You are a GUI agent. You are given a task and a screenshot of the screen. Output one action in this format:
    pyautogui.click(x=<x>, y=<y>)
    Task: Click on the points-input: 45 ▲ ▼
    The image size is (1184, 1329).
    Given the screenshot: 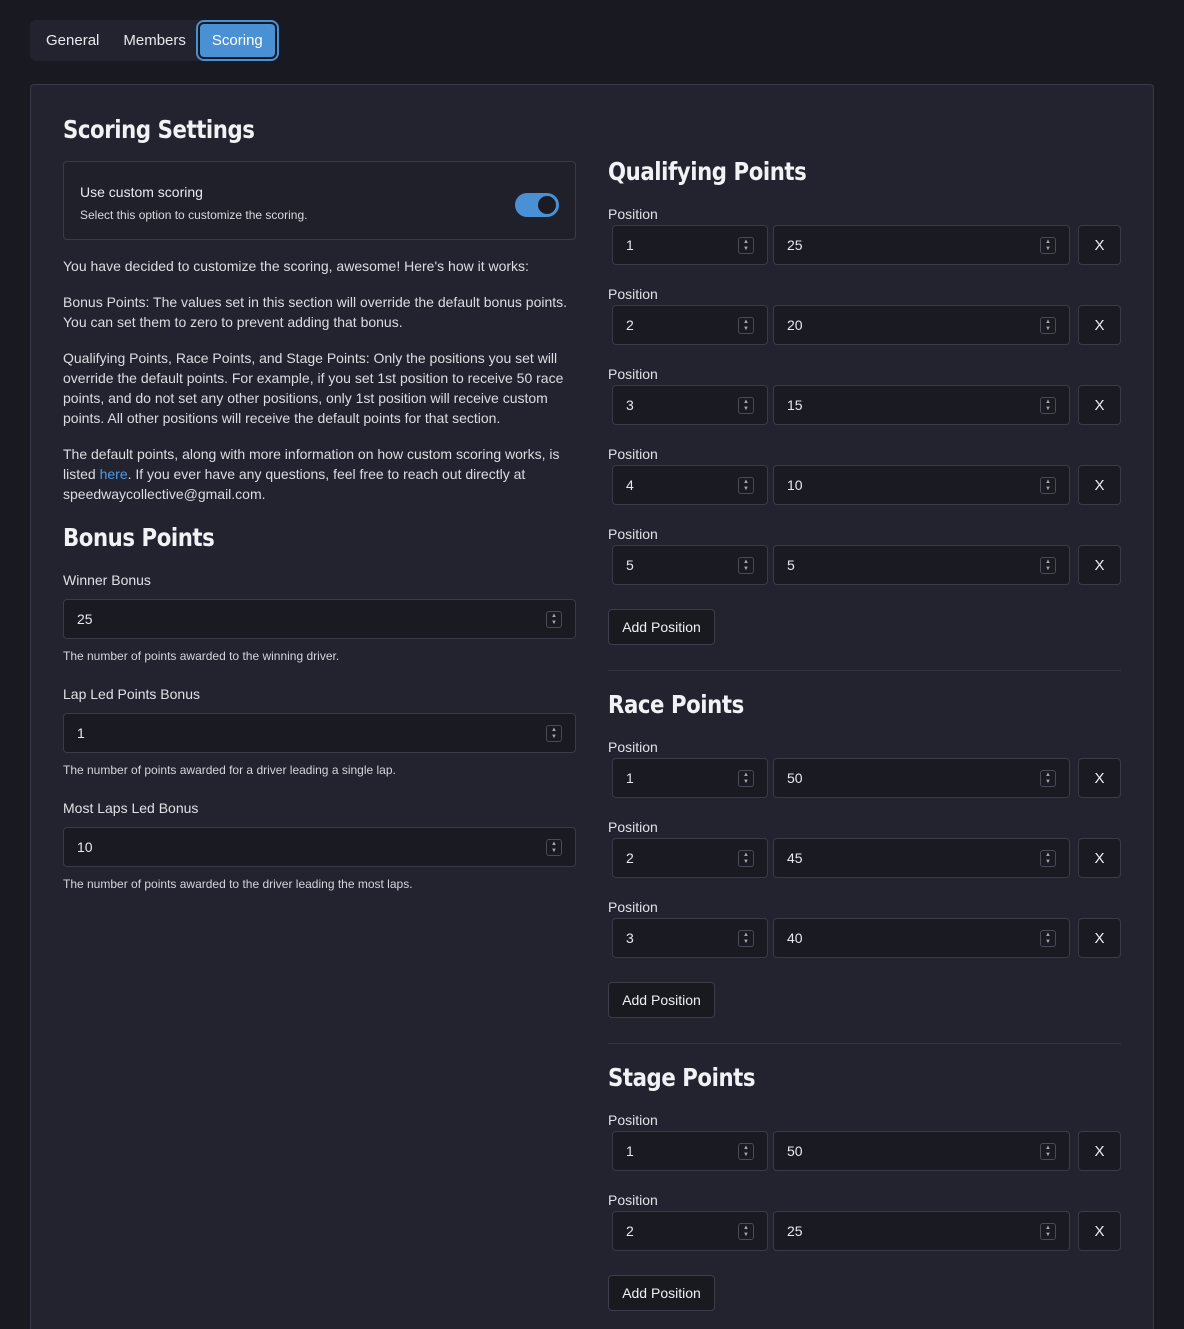 What is the action you would take?
    pyautogui.click(x=921, y=858)
    